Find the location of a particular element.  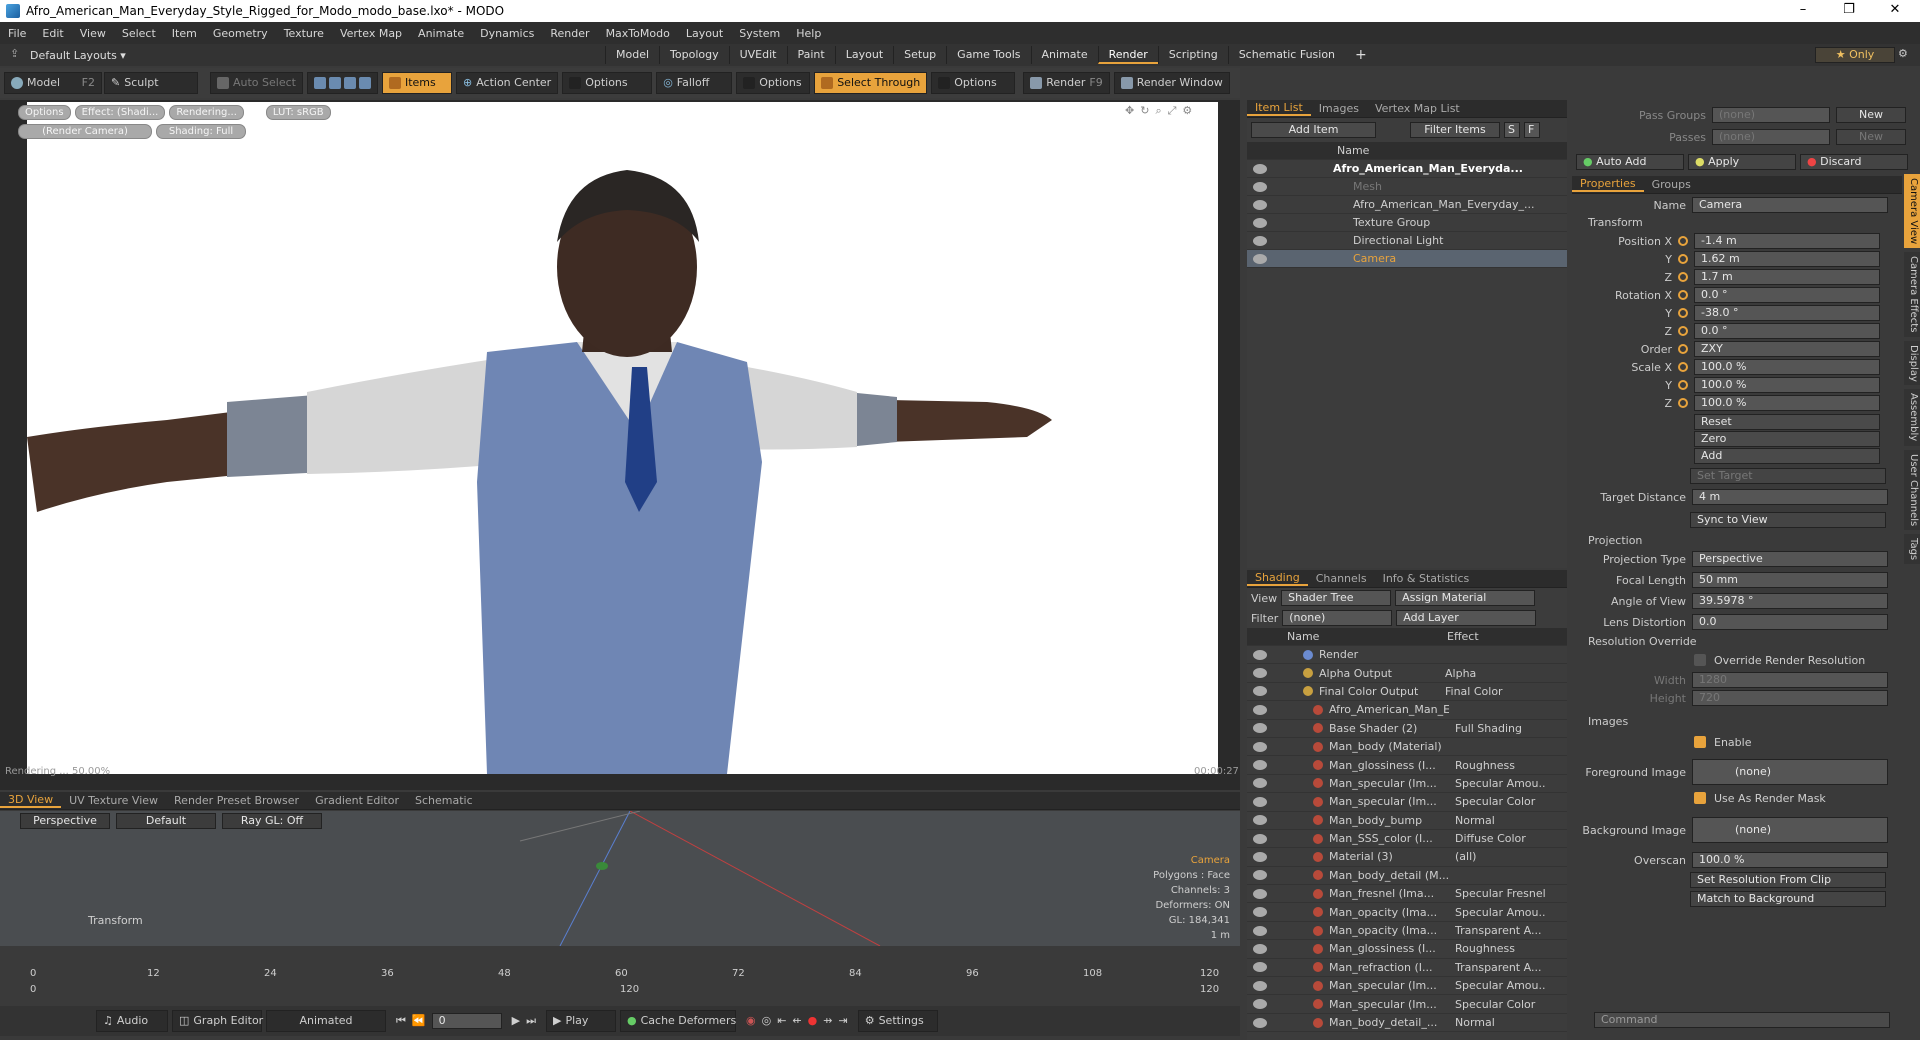

shader-row: Man_body_detail_... Normal is located at coordinates (1407, 1023).